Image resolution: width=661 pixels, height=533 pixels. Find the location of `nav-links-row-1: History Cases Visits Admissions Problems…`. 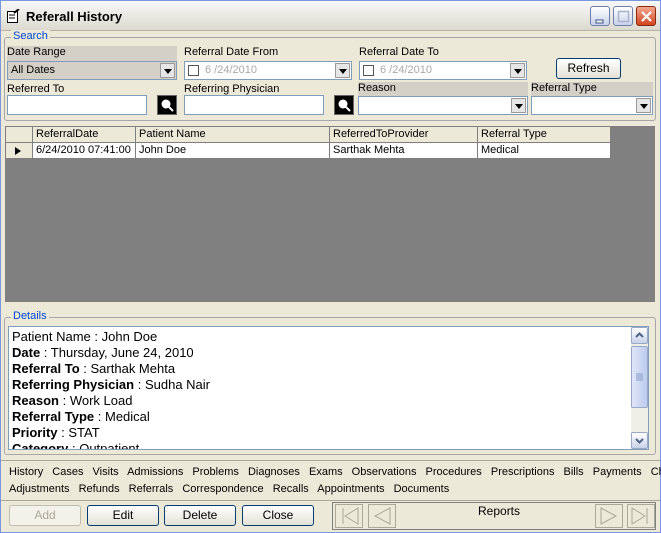

nav-links-row-1: History Cases Visits Admissions Problems… is located at coordinates (335, 472).